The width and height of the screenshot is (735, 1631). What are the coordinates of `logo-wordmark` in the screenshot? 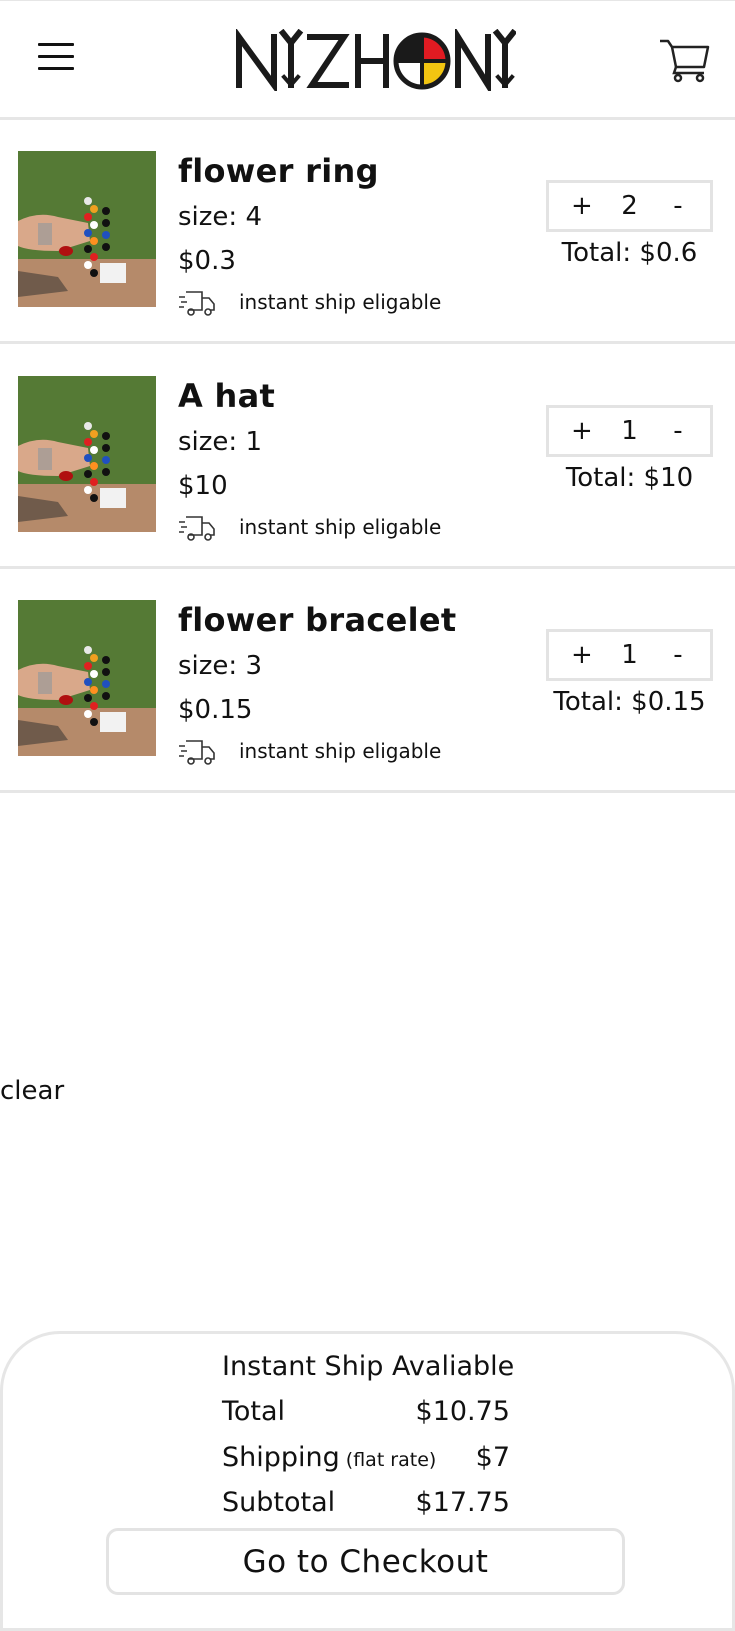 It's located at (377, 61).